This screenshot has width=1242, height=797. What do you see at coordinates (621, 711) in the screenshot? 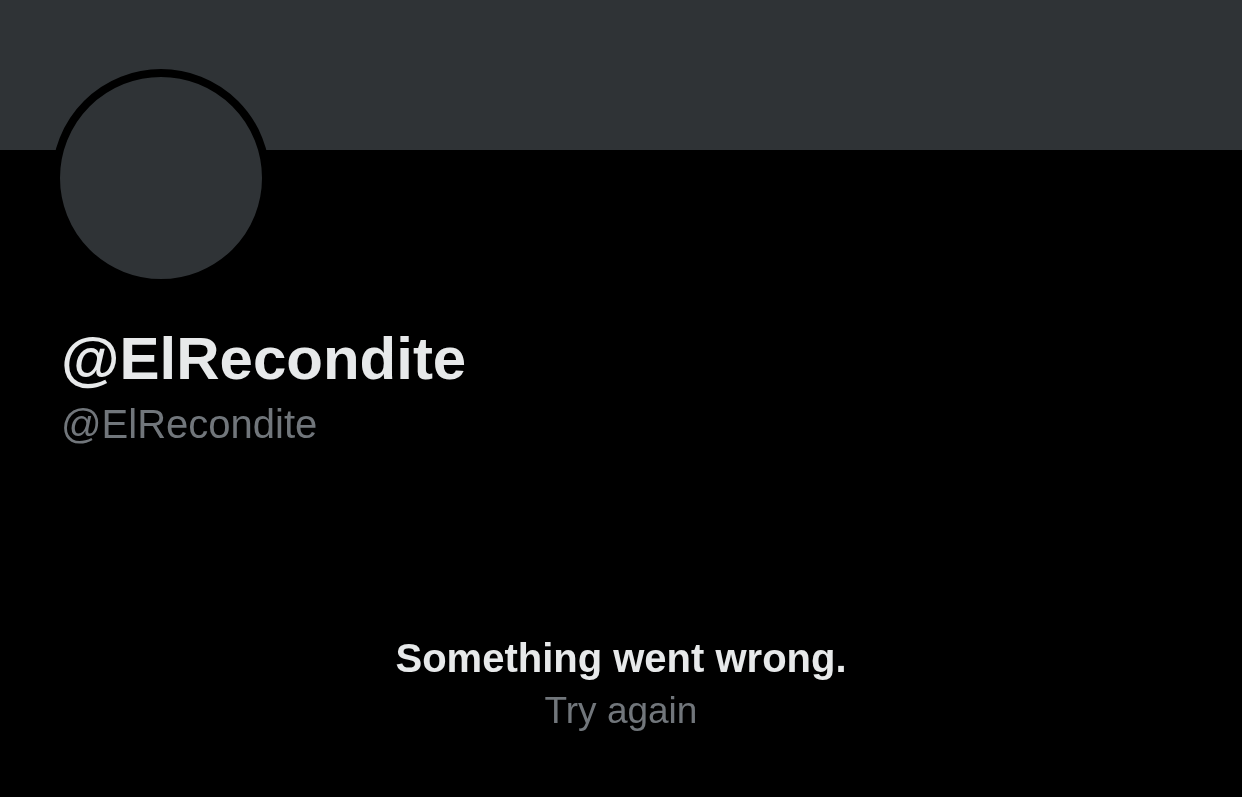
I see `try-again-button: Try again` at bounding box center [621, 711].